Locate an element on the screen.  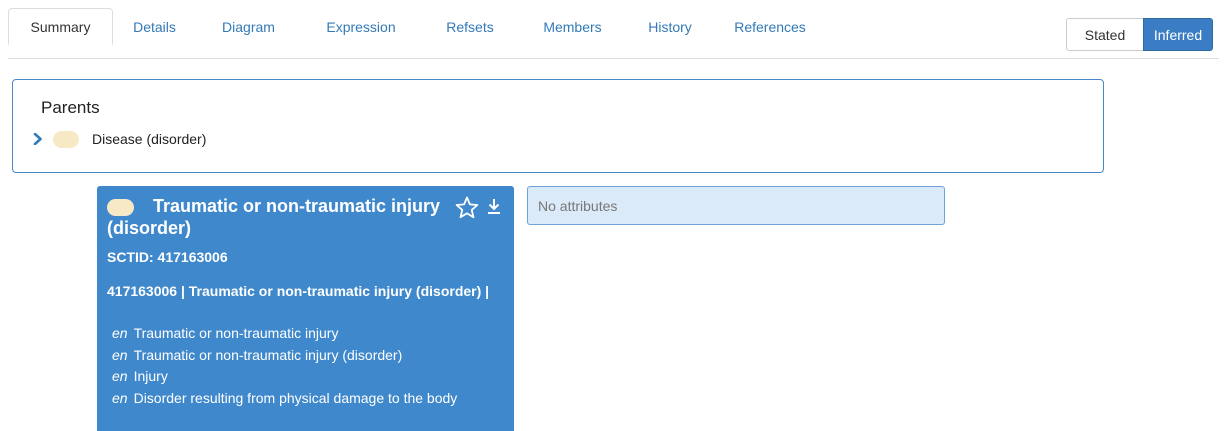
primitive-concept-pill-icon is located at coordinates (66, 139).